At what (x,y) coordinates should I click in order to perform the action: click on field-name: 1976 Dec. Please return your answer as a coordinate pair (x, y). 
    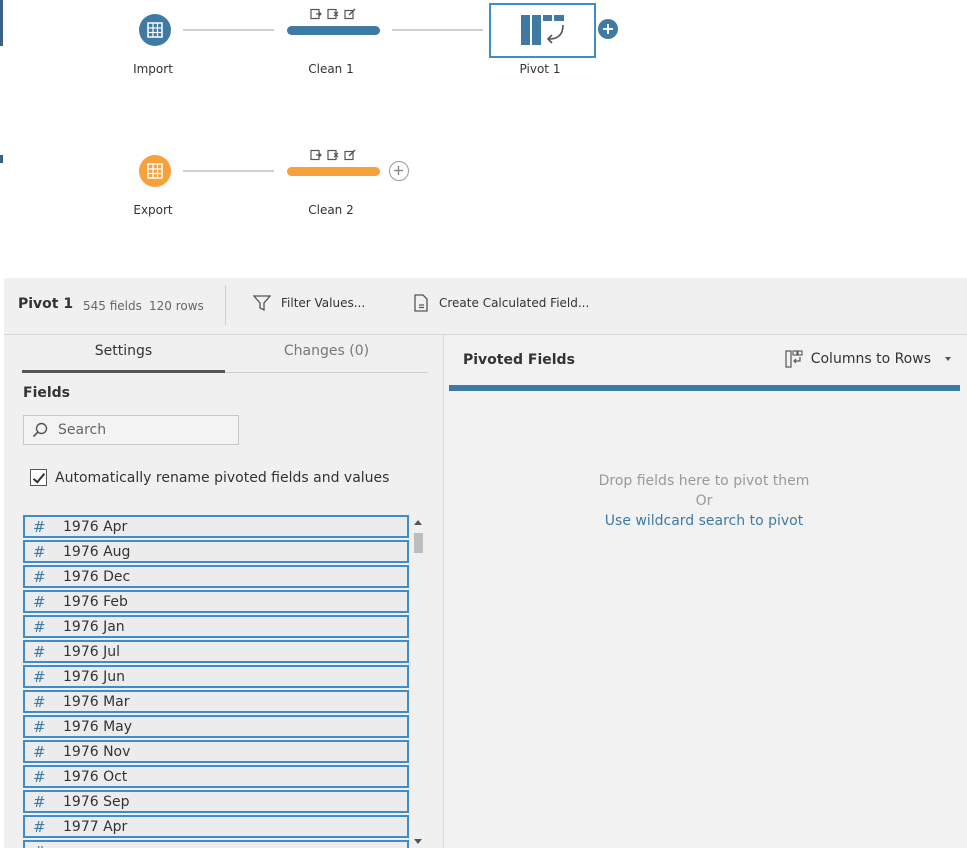
    Looking at the image, I should click on (97, 576).